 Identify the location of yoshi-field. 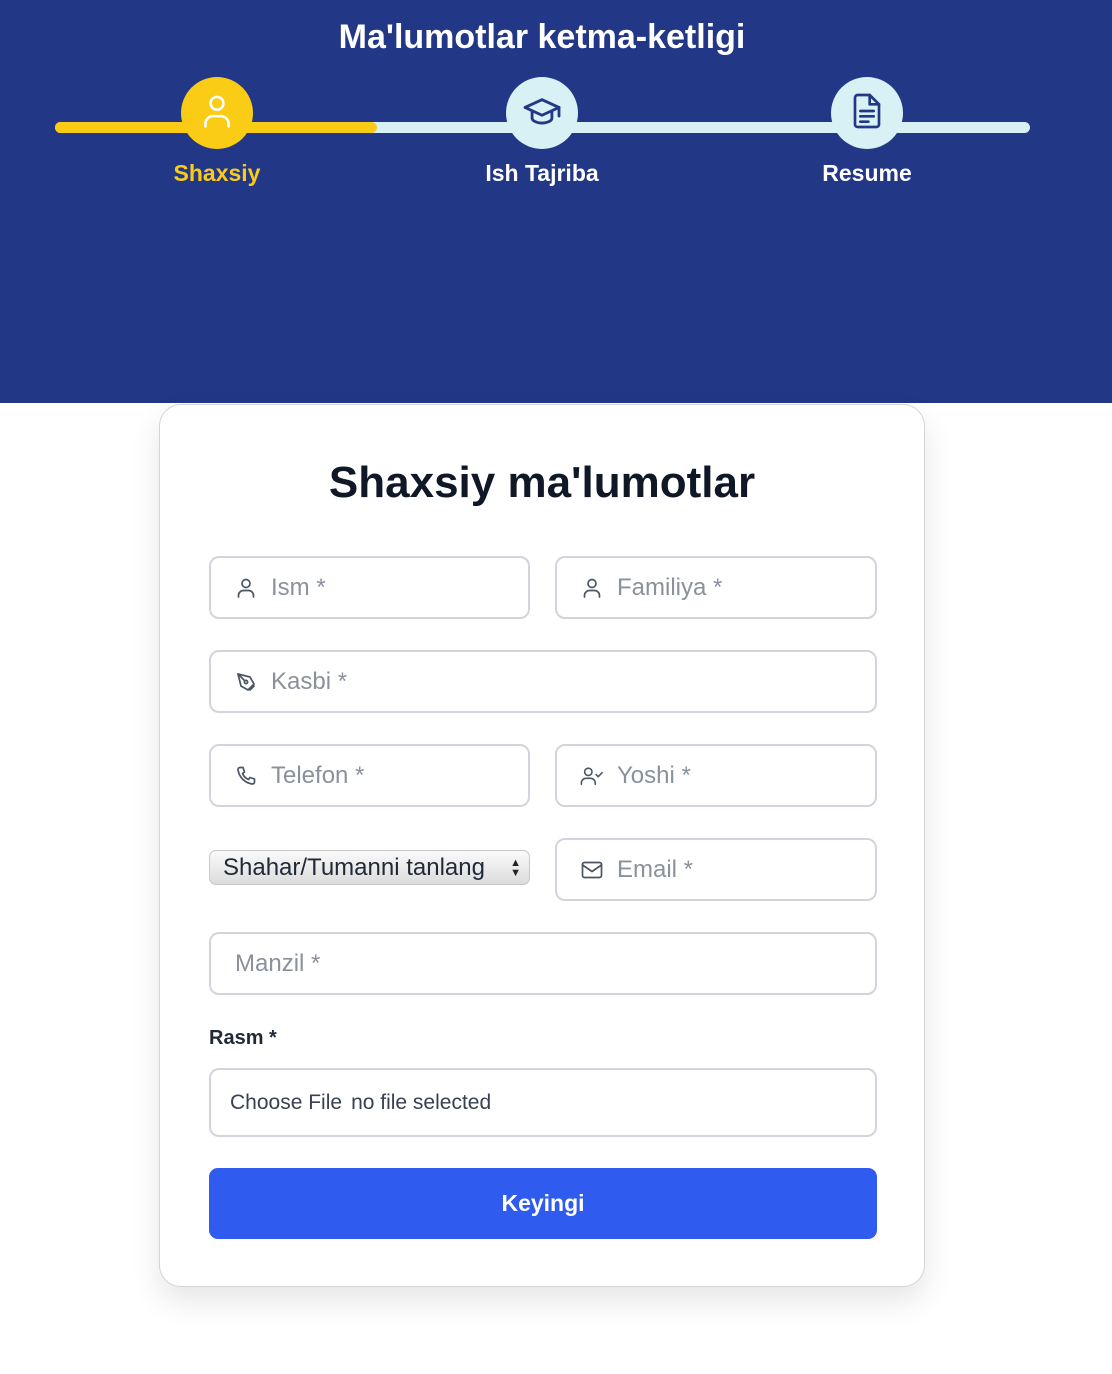
(716, 775).